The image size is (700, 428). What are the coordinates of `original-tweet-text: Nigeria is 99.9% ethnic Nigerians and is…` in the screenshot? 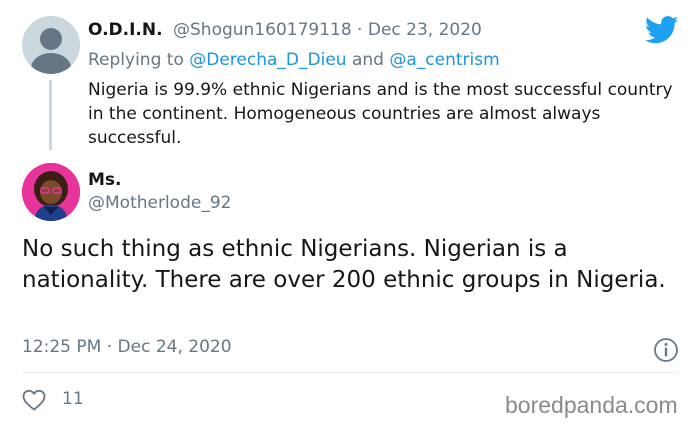 It's located at (380, 114).